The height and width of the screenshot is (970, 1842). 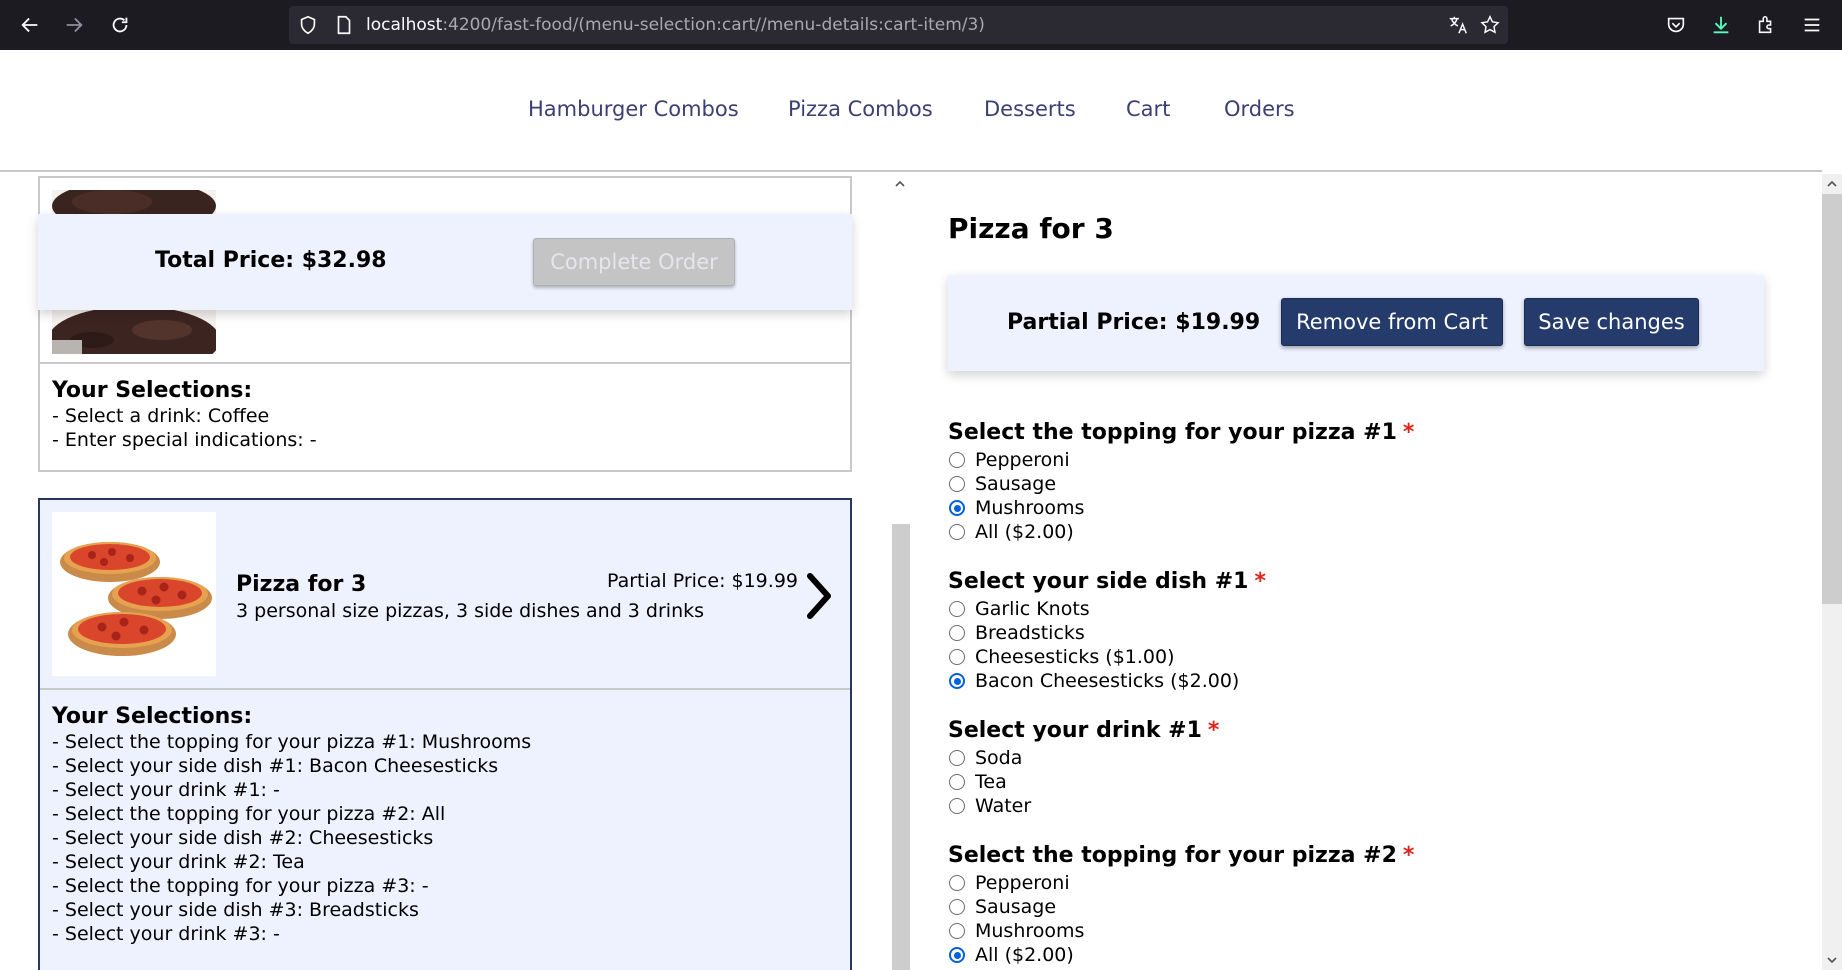 What do you see at coordinates (152, 716) in the screenshot?
I see `selections-title: Your Selections:` at bounding box center [152, 716].